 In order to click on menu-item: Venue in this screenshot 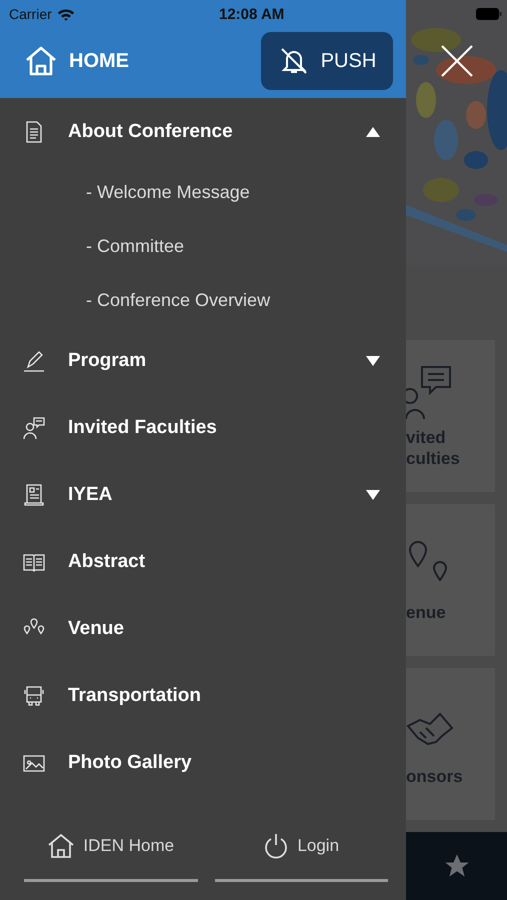, I will do `click(203, 628)`.